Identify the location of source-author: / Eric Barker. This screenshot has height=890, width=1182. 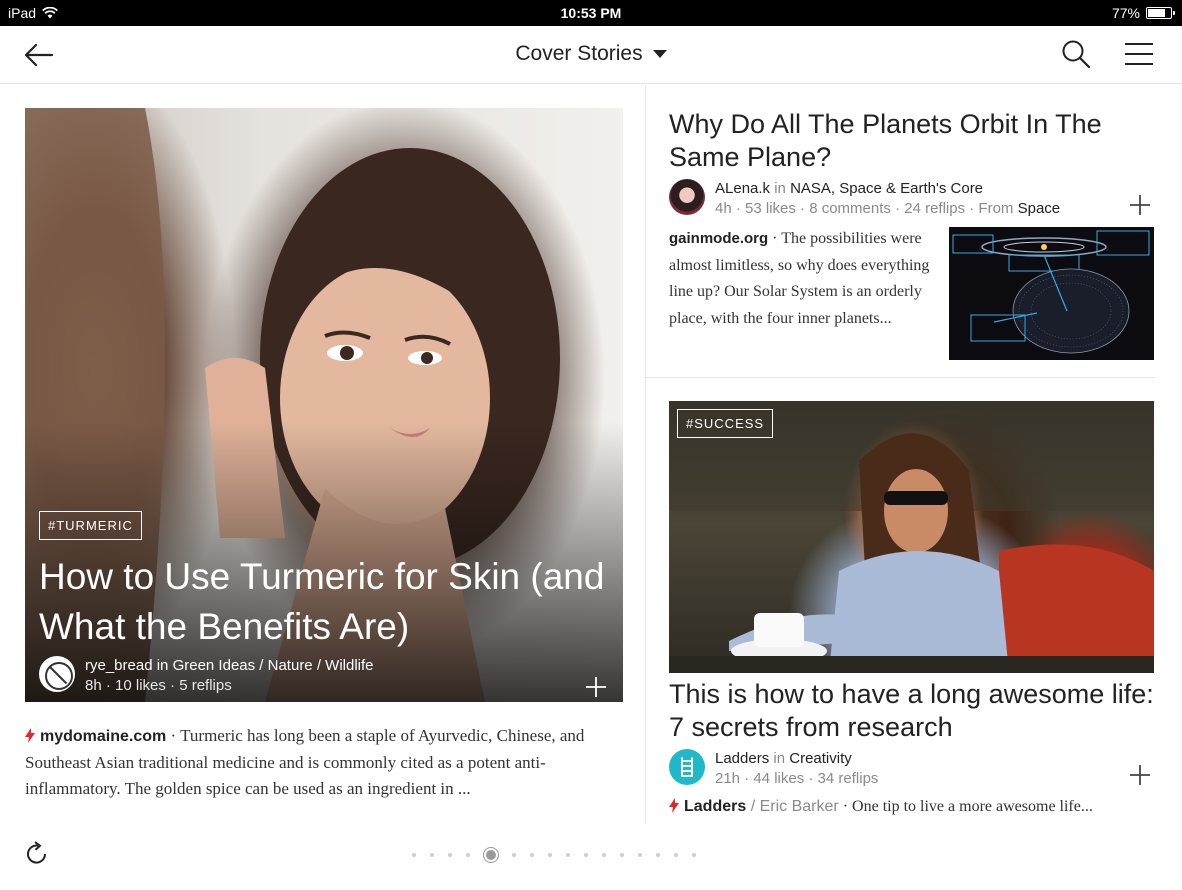
(792, 806).